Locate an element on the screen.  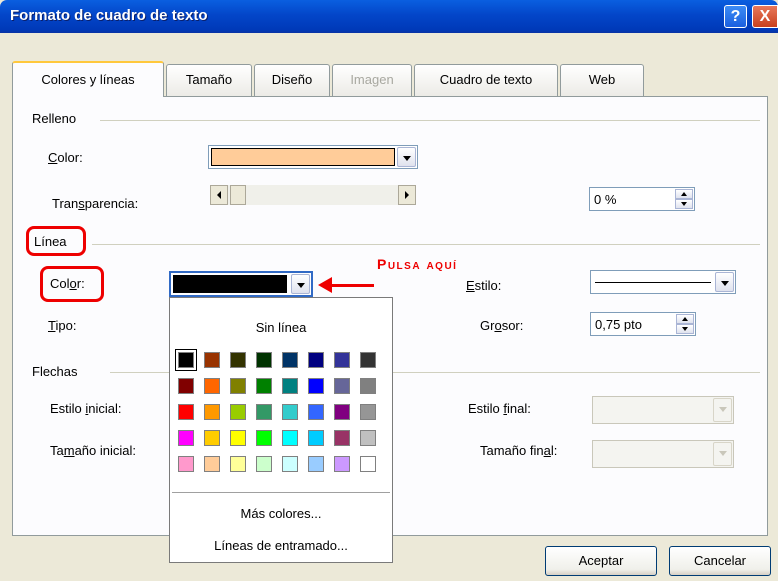
title-bar: Formato de cuadro de texto ? X is located at coordinates (389, 16).